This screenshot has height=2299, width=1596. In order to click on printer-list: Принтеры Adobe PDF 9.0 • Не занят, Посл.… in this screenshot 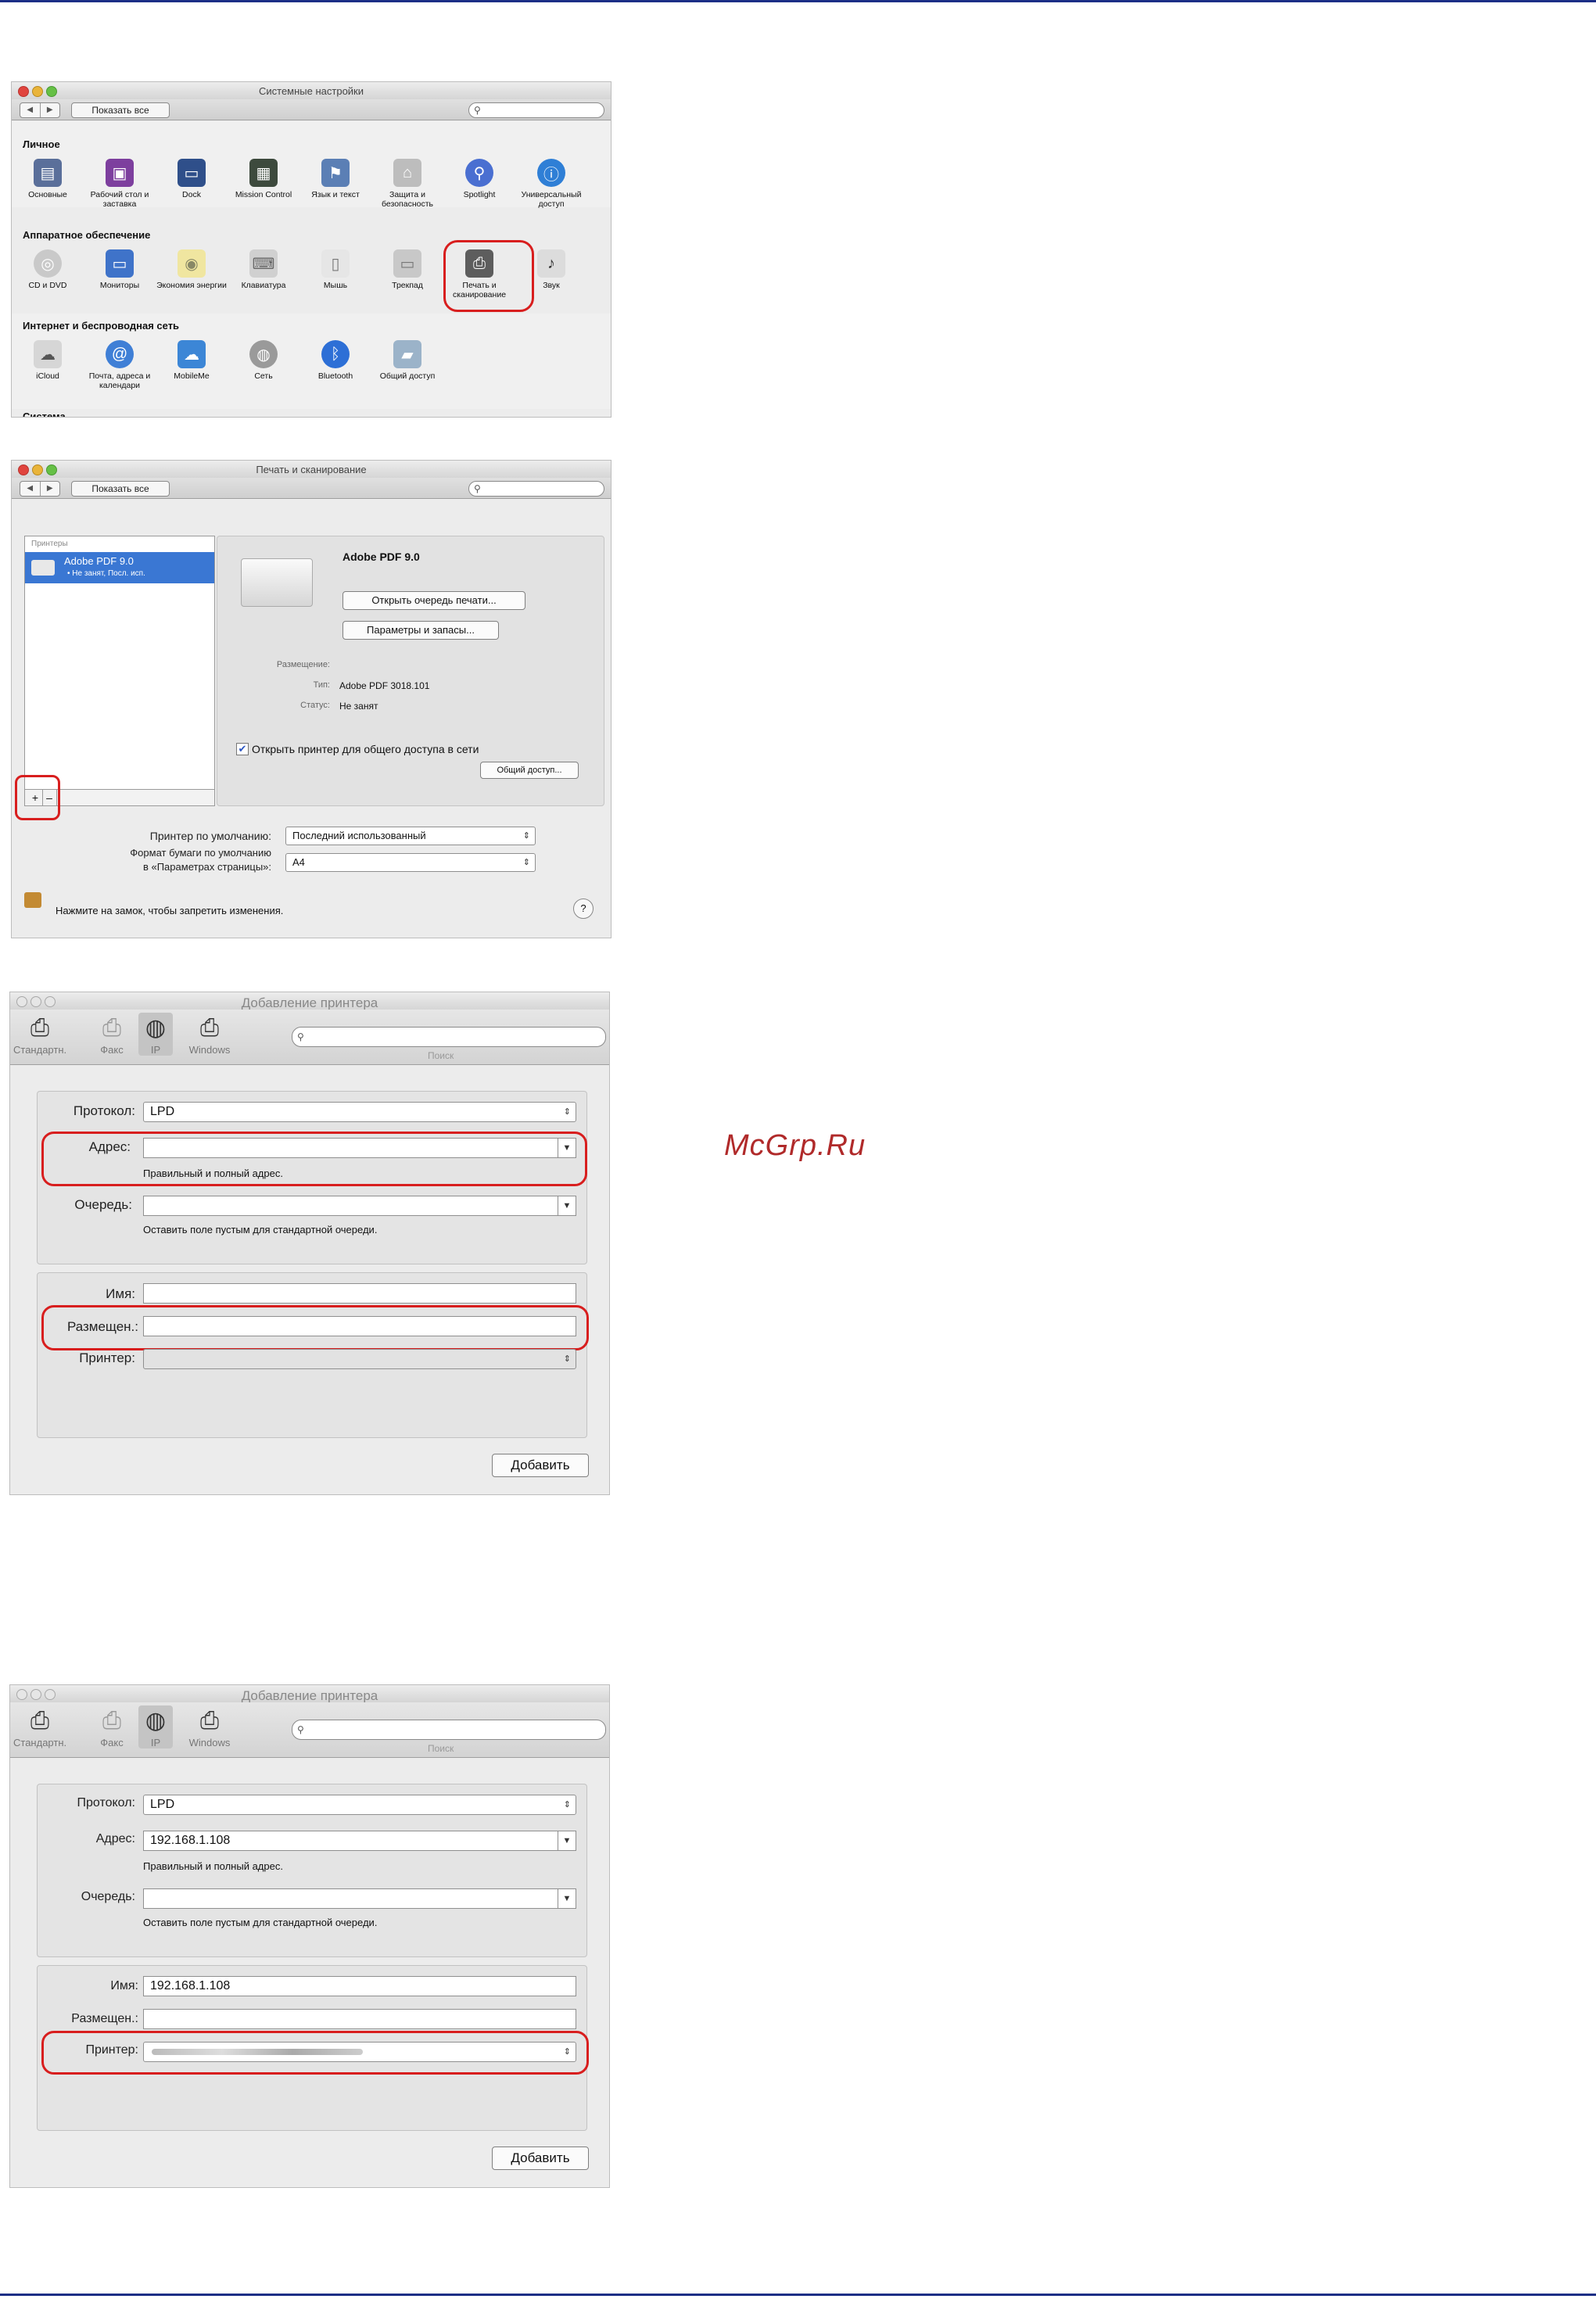, I will do `click(120, 663)`.